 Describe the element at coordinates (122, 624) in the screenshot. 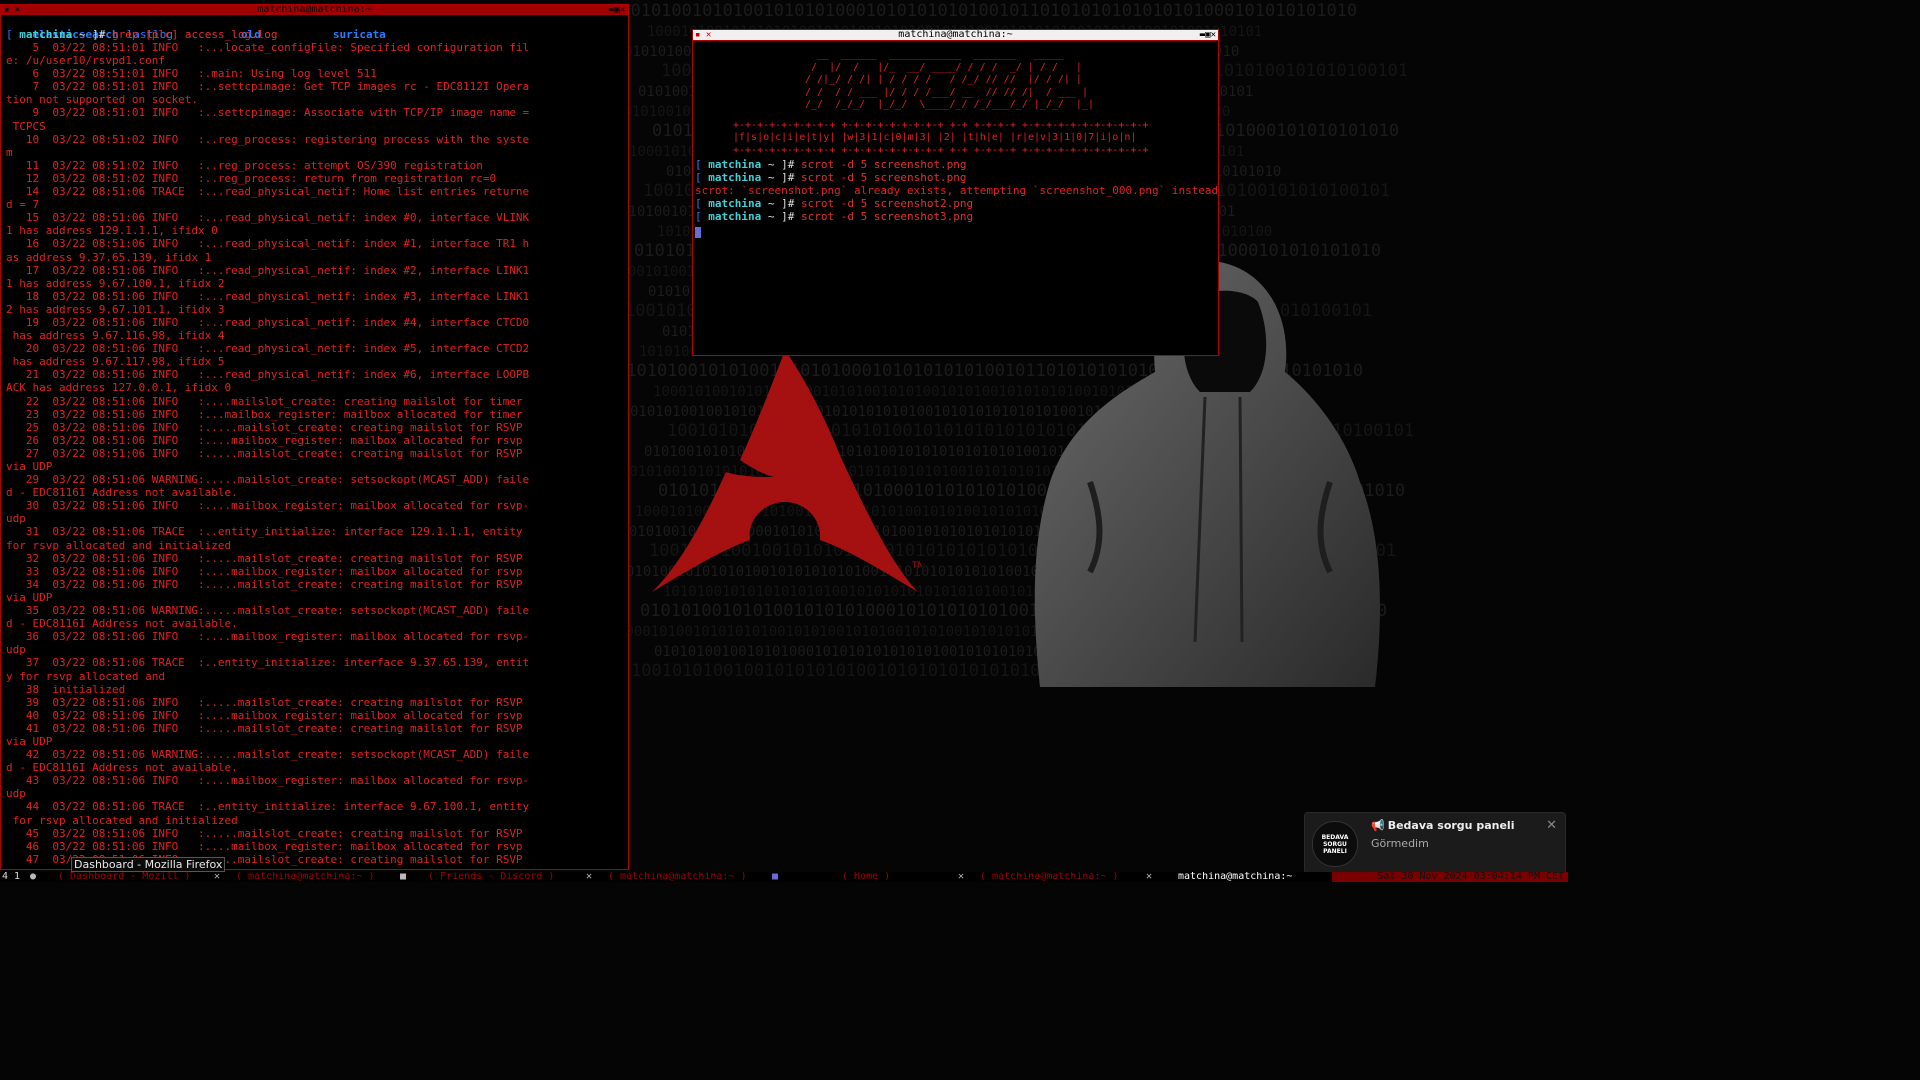

I see `log-line: d - EDC8116I Address not available.` at that location.